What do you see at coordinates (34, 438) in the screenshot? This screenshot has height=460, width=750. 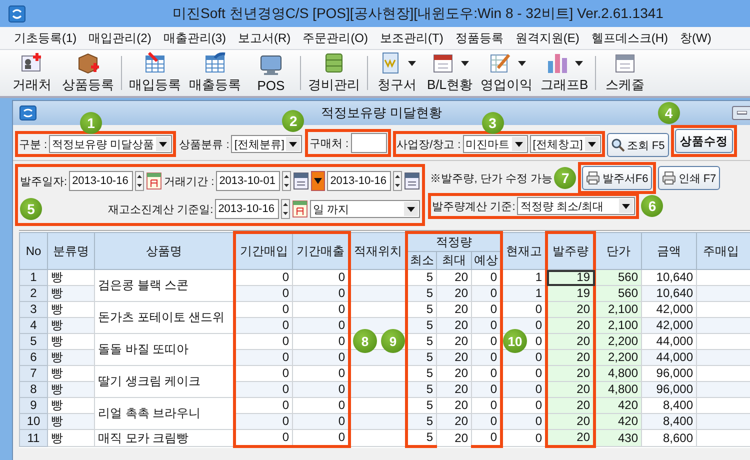 I see `row-number: 11` at bounding box center [34, 438].